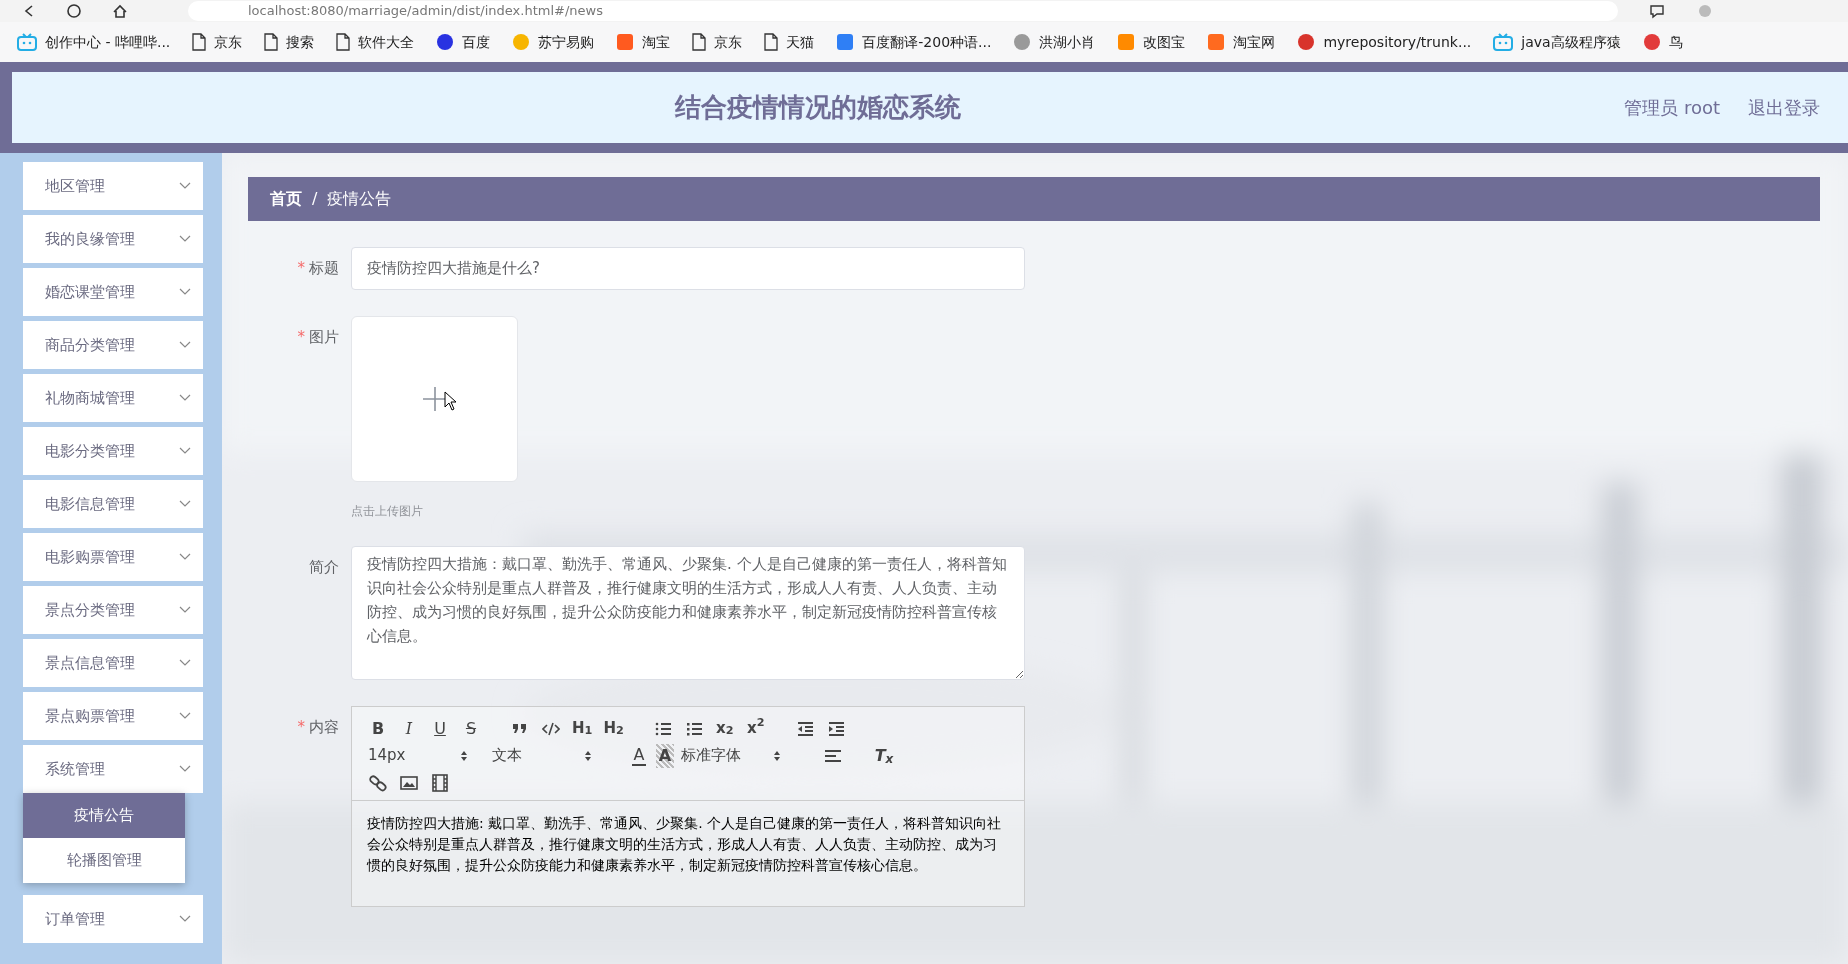 The height and width of the screenshot is (964, 1848). What do you see at coordinates (74, 11) in the screenshot?
I see `refresh-icon` at bounding box center [74, 11].